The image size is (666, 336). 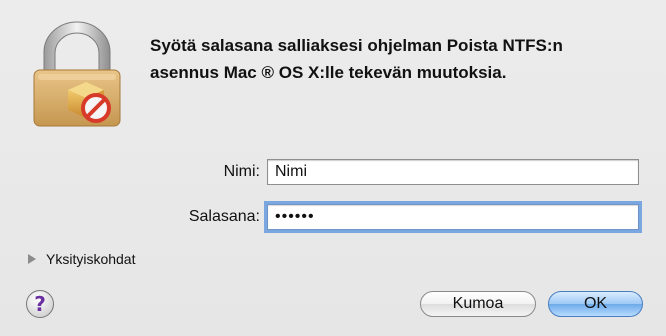 What do you see at coordinates (224, 216) in the screenshot?
I see `password-label: Salasana:` at bounding box center [224, 216].